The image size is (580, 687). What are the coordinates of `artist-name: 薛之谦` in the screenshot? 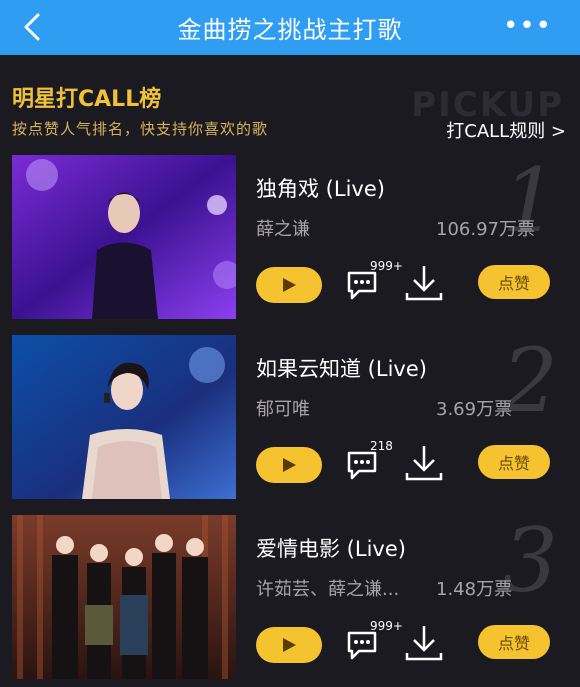 It's located at (283, 229).